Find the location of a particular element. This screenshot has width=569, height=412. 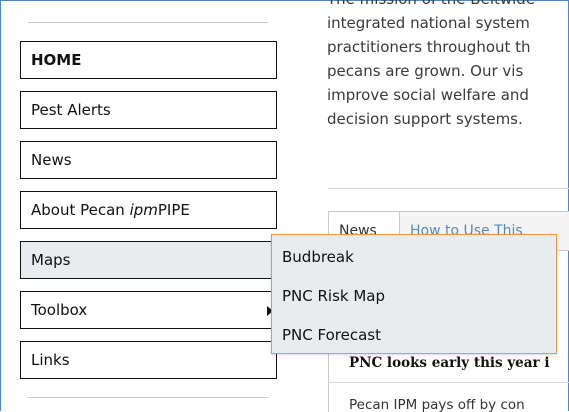

menu-item-pnc-risk-map: PNC Risk Map is located at coordinates (333, 296).